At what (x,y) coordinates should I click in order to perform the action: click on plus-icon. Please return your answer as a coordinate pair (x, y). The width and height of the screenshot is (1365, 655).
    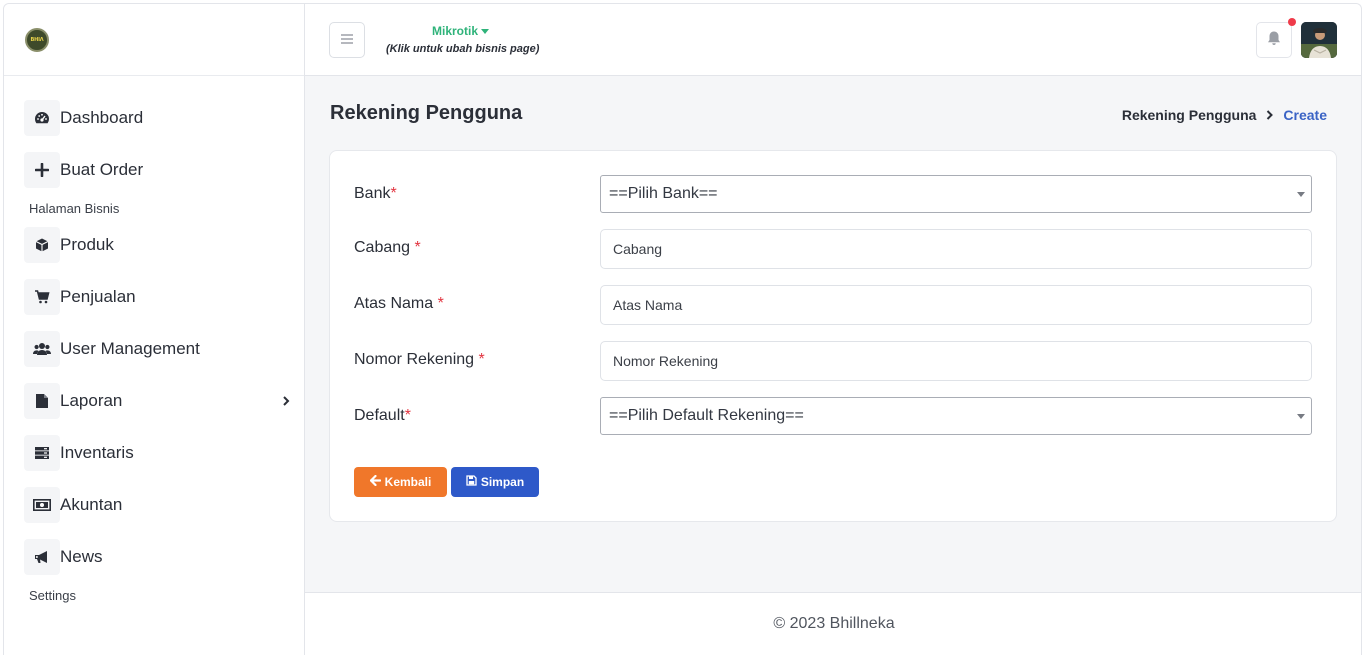
    Looking at the image, I should click on (42, 170).